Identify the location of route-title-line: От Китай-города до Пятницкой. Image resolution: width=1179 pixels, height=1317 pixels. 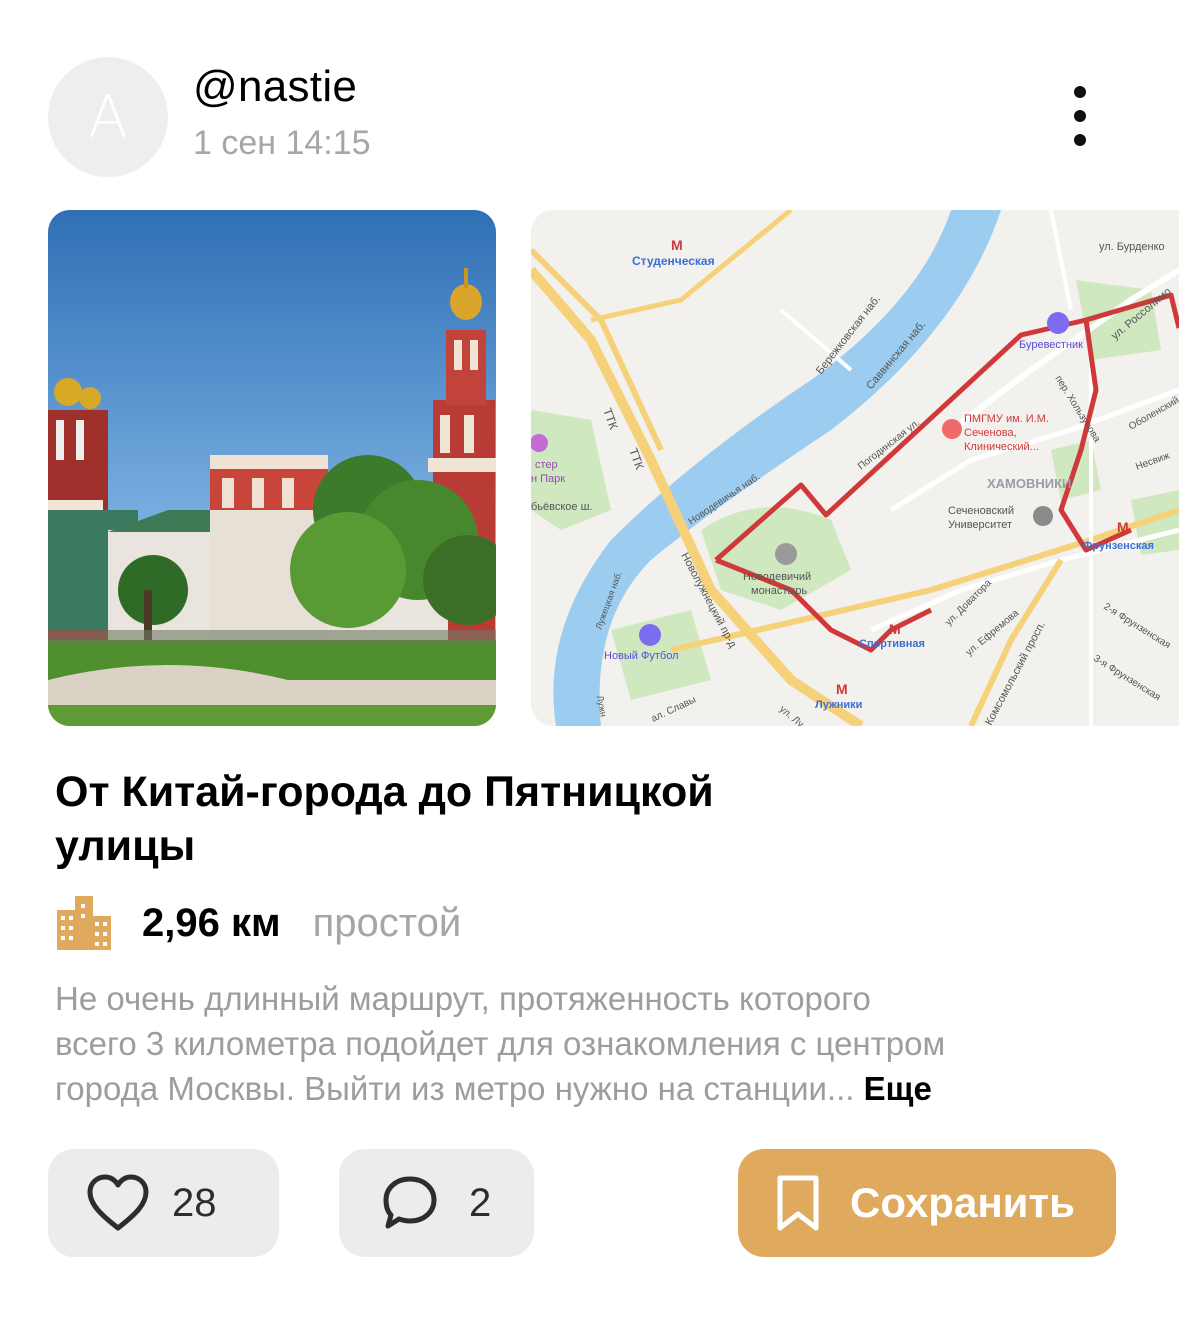
(384, 792).